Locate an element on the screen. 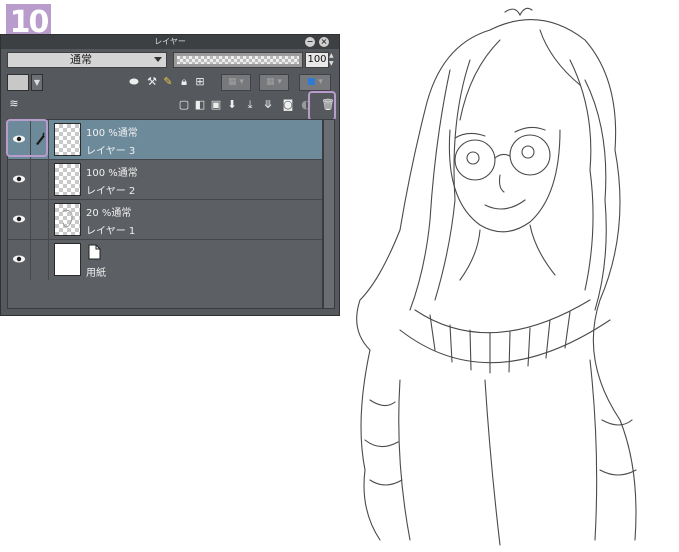 The height and width of the screenshot is (552, 679). swatch-dropdown-icon: ▼ is located at coordinates (37, 82).